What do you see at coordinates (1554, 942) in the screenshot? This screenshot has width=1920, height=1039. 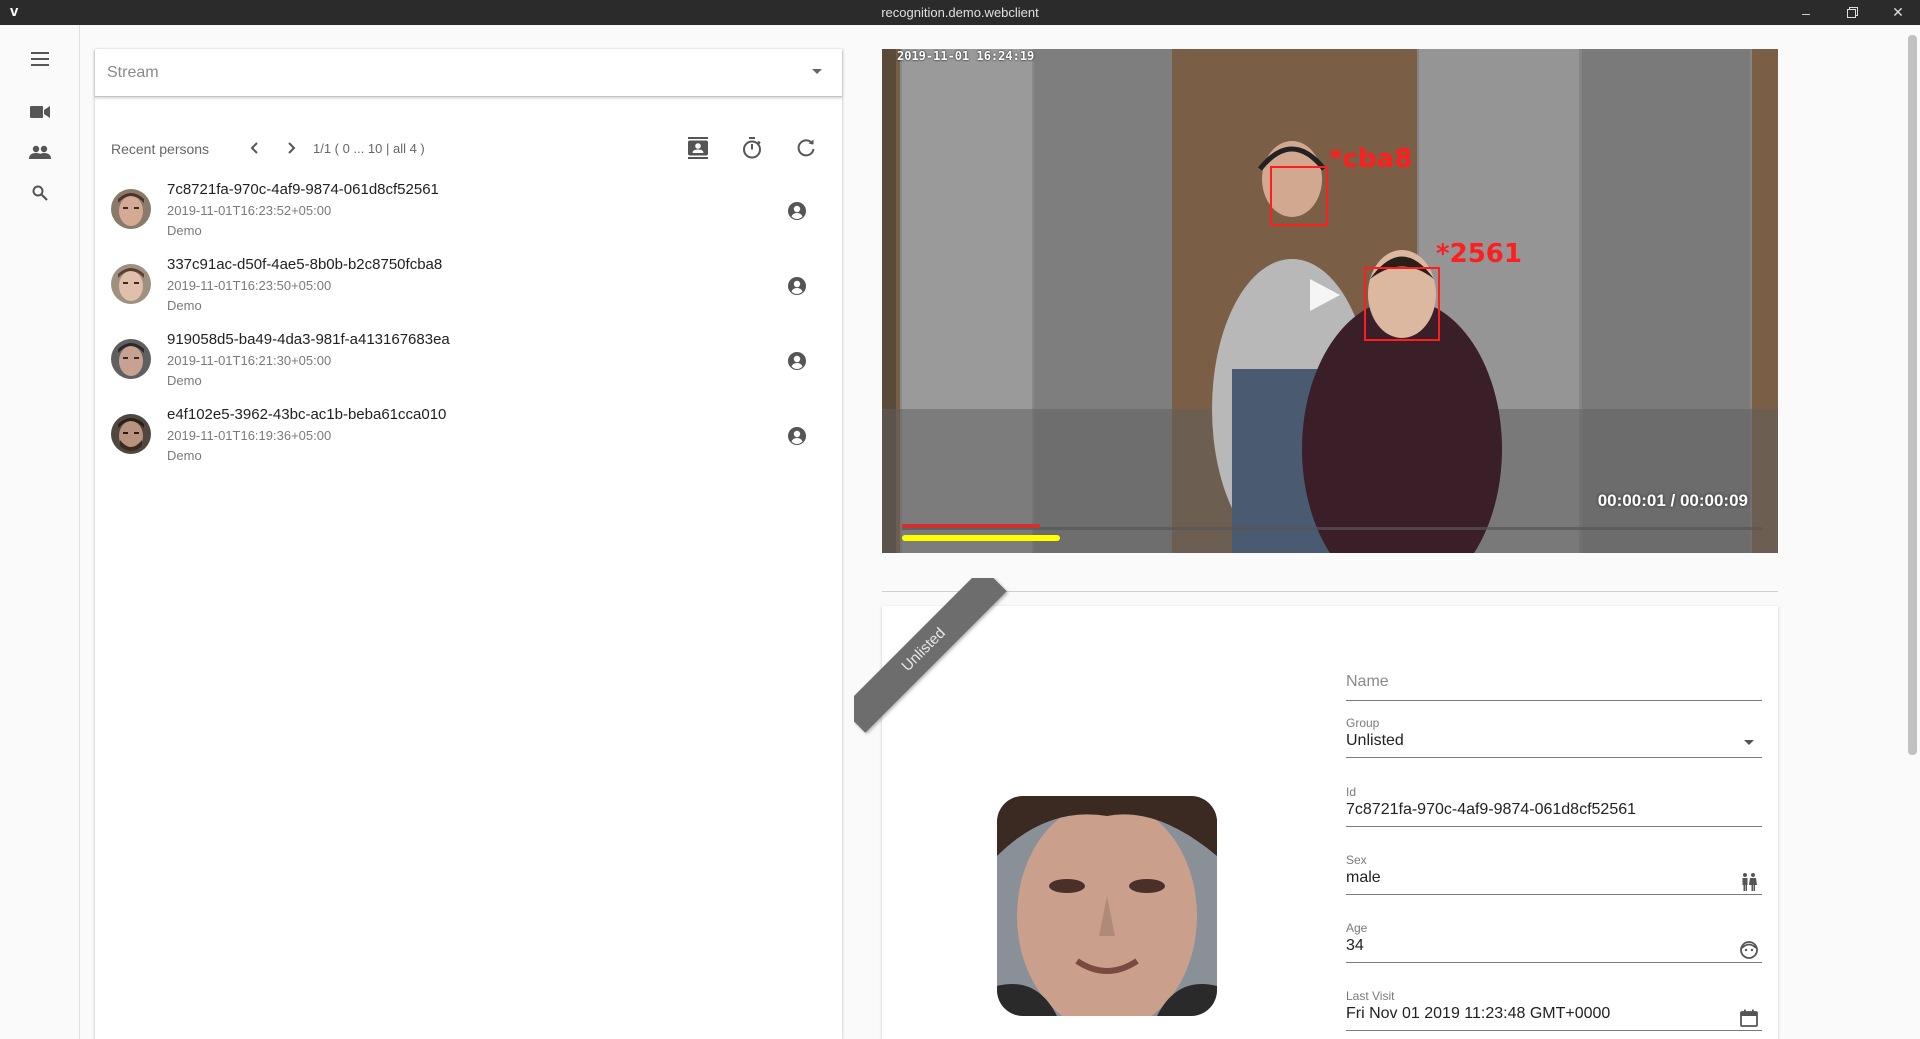 I see `age-field: Age 34` at bounding box center [1554, 942].